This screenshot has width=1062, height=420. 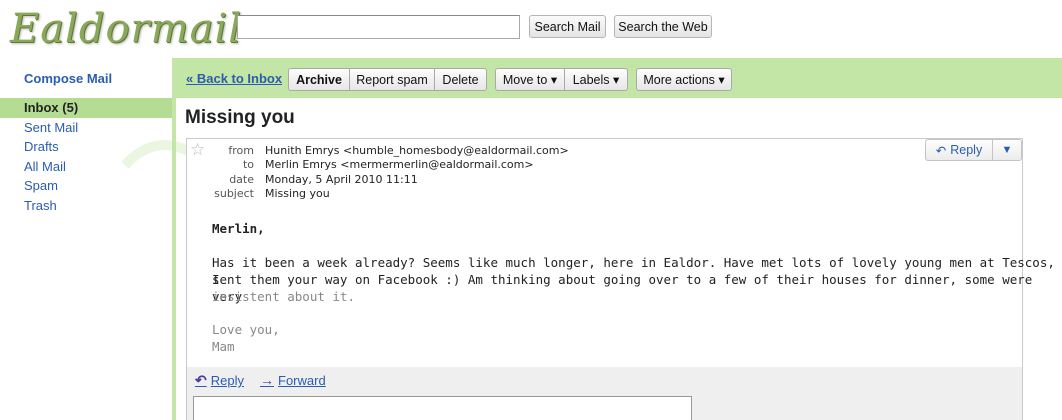 I want to click on sidebar-item-inbox: Inbox (5), so click(x=87, y=108).